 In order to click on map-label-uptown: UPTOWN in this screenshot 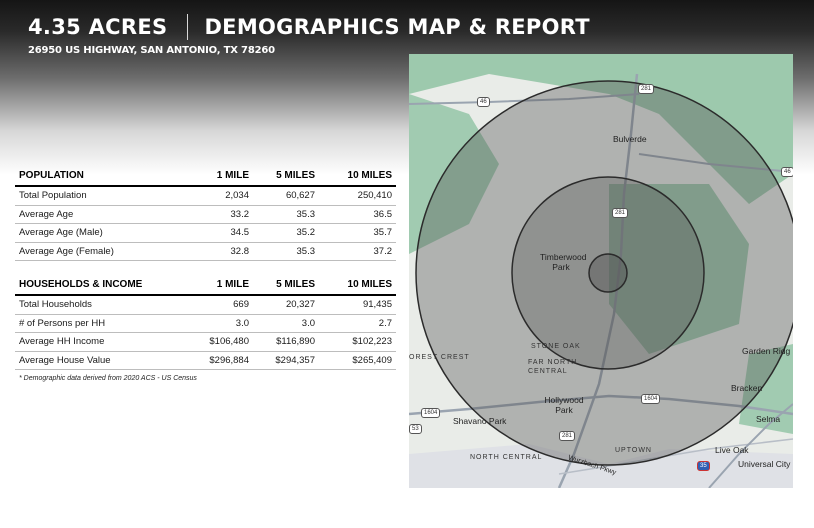, I will do `click(633, 450)`.